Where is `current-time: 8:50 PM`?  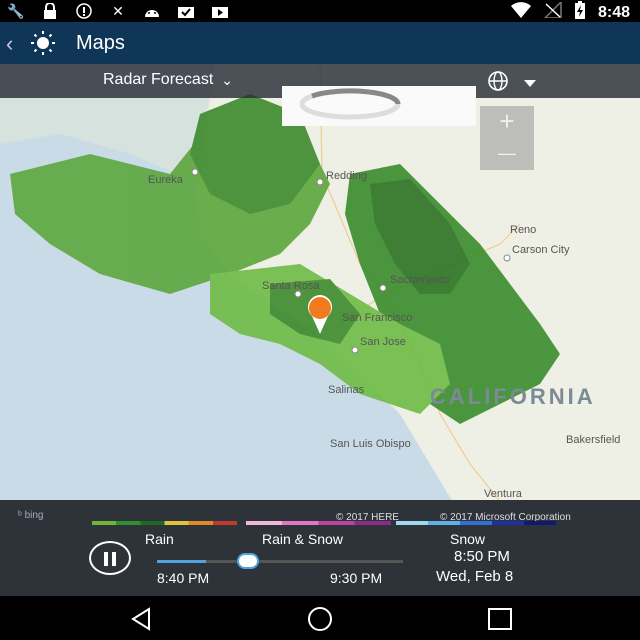
current-time: 8:50 PM is located at coordinates (482, 556).